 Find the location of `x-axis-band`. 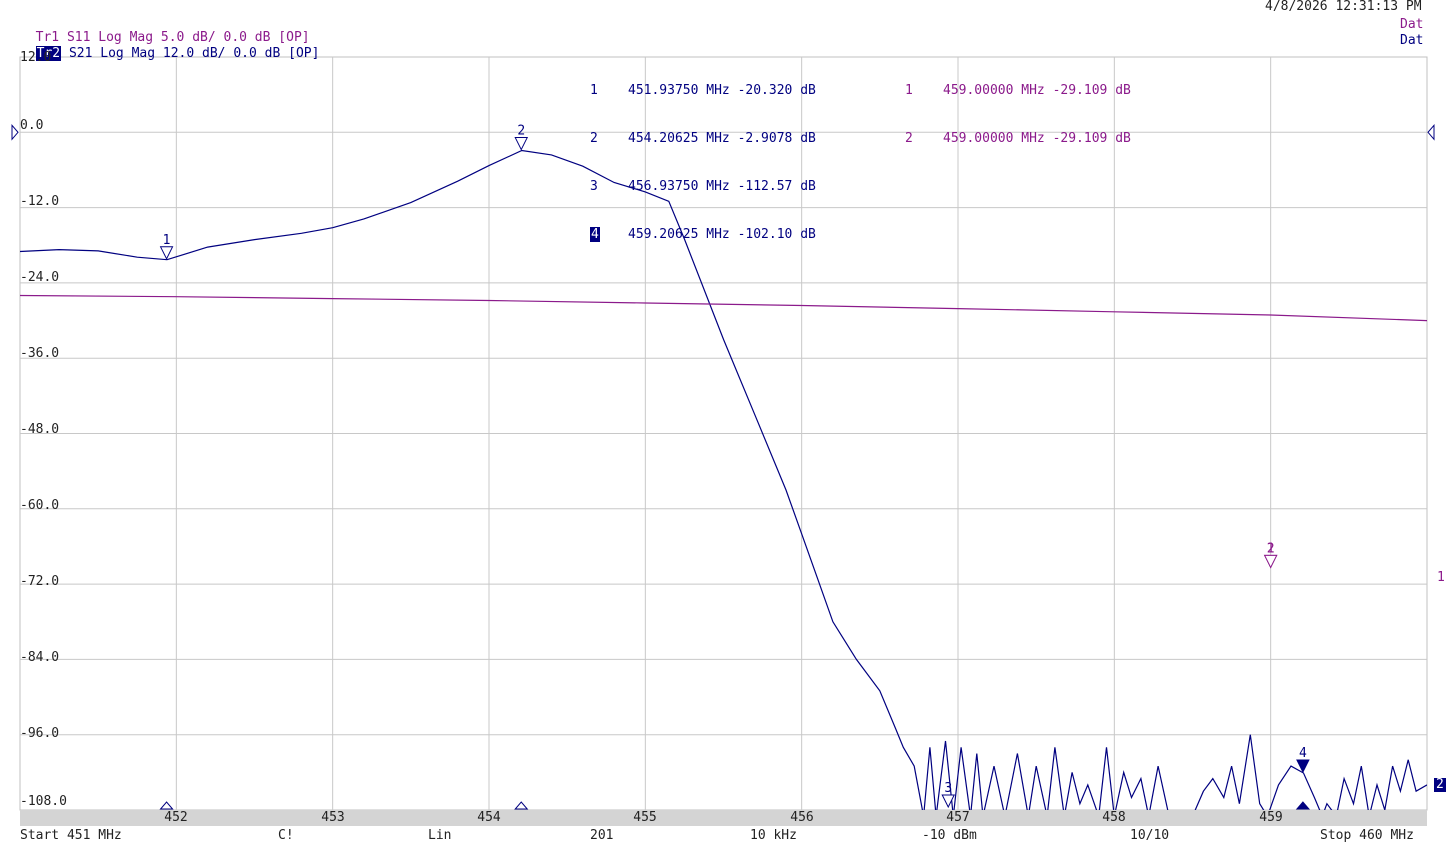

x-axis-band is located at coordinates (723, 818).